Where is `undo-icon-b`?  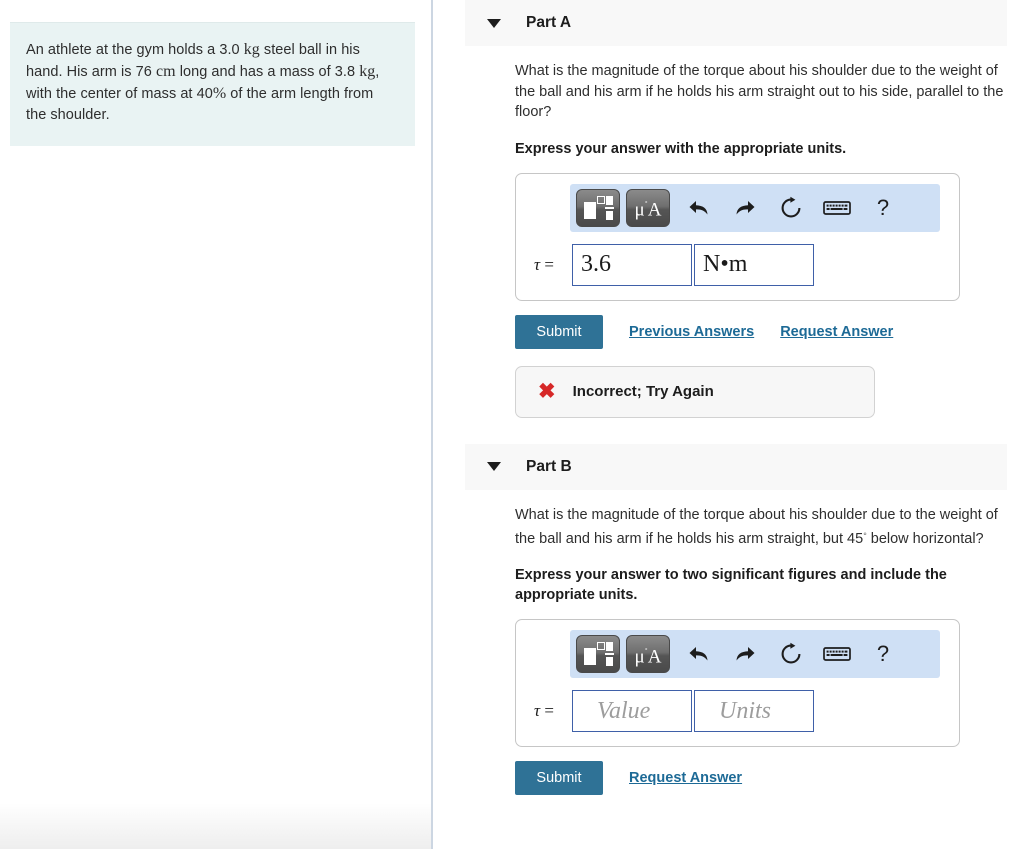
undo-icon-b is located at coordinates (699, 654).